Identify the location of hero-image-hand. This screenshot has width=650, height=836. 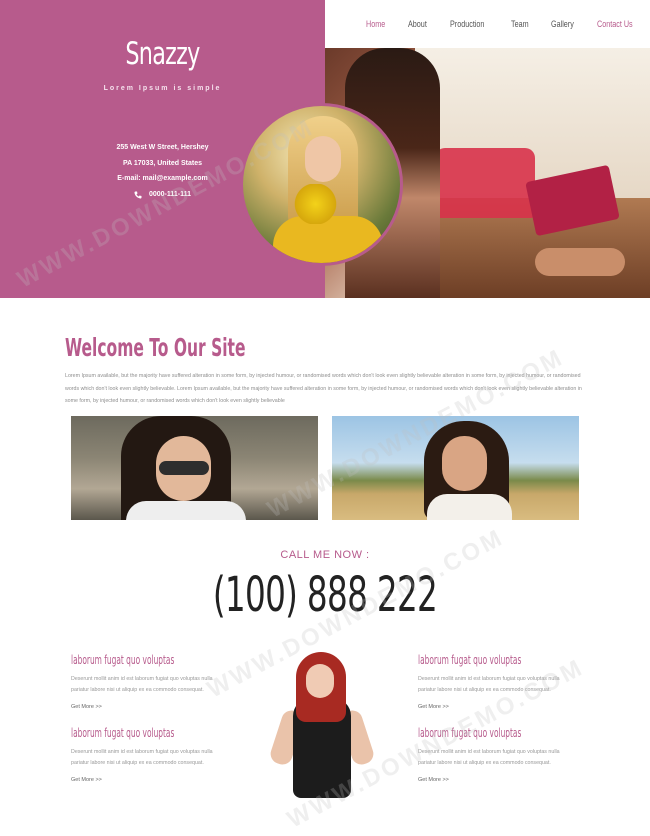
(580, 262).